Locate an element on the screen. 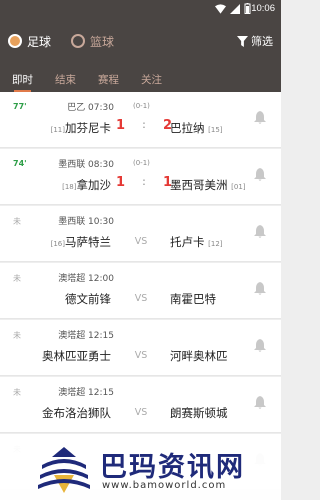 This screenshot has width=320, height=500. away-rank: [01] is located at coordinates (238, 187).